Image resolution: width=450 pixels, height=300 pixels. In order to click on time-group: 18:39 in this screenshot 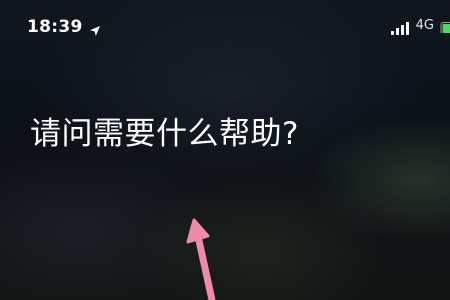, I will do `click(64, 27)`.